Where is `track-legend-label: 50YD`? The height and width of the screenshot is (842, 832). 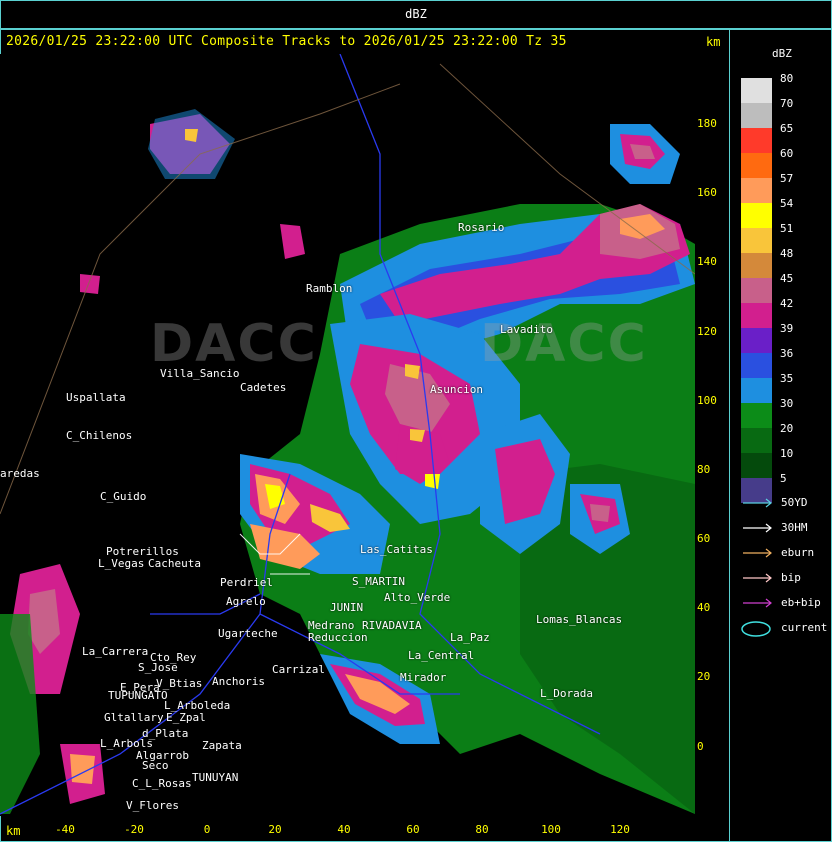
track-legend-label: 50YD is located at coordinates (794, 502).